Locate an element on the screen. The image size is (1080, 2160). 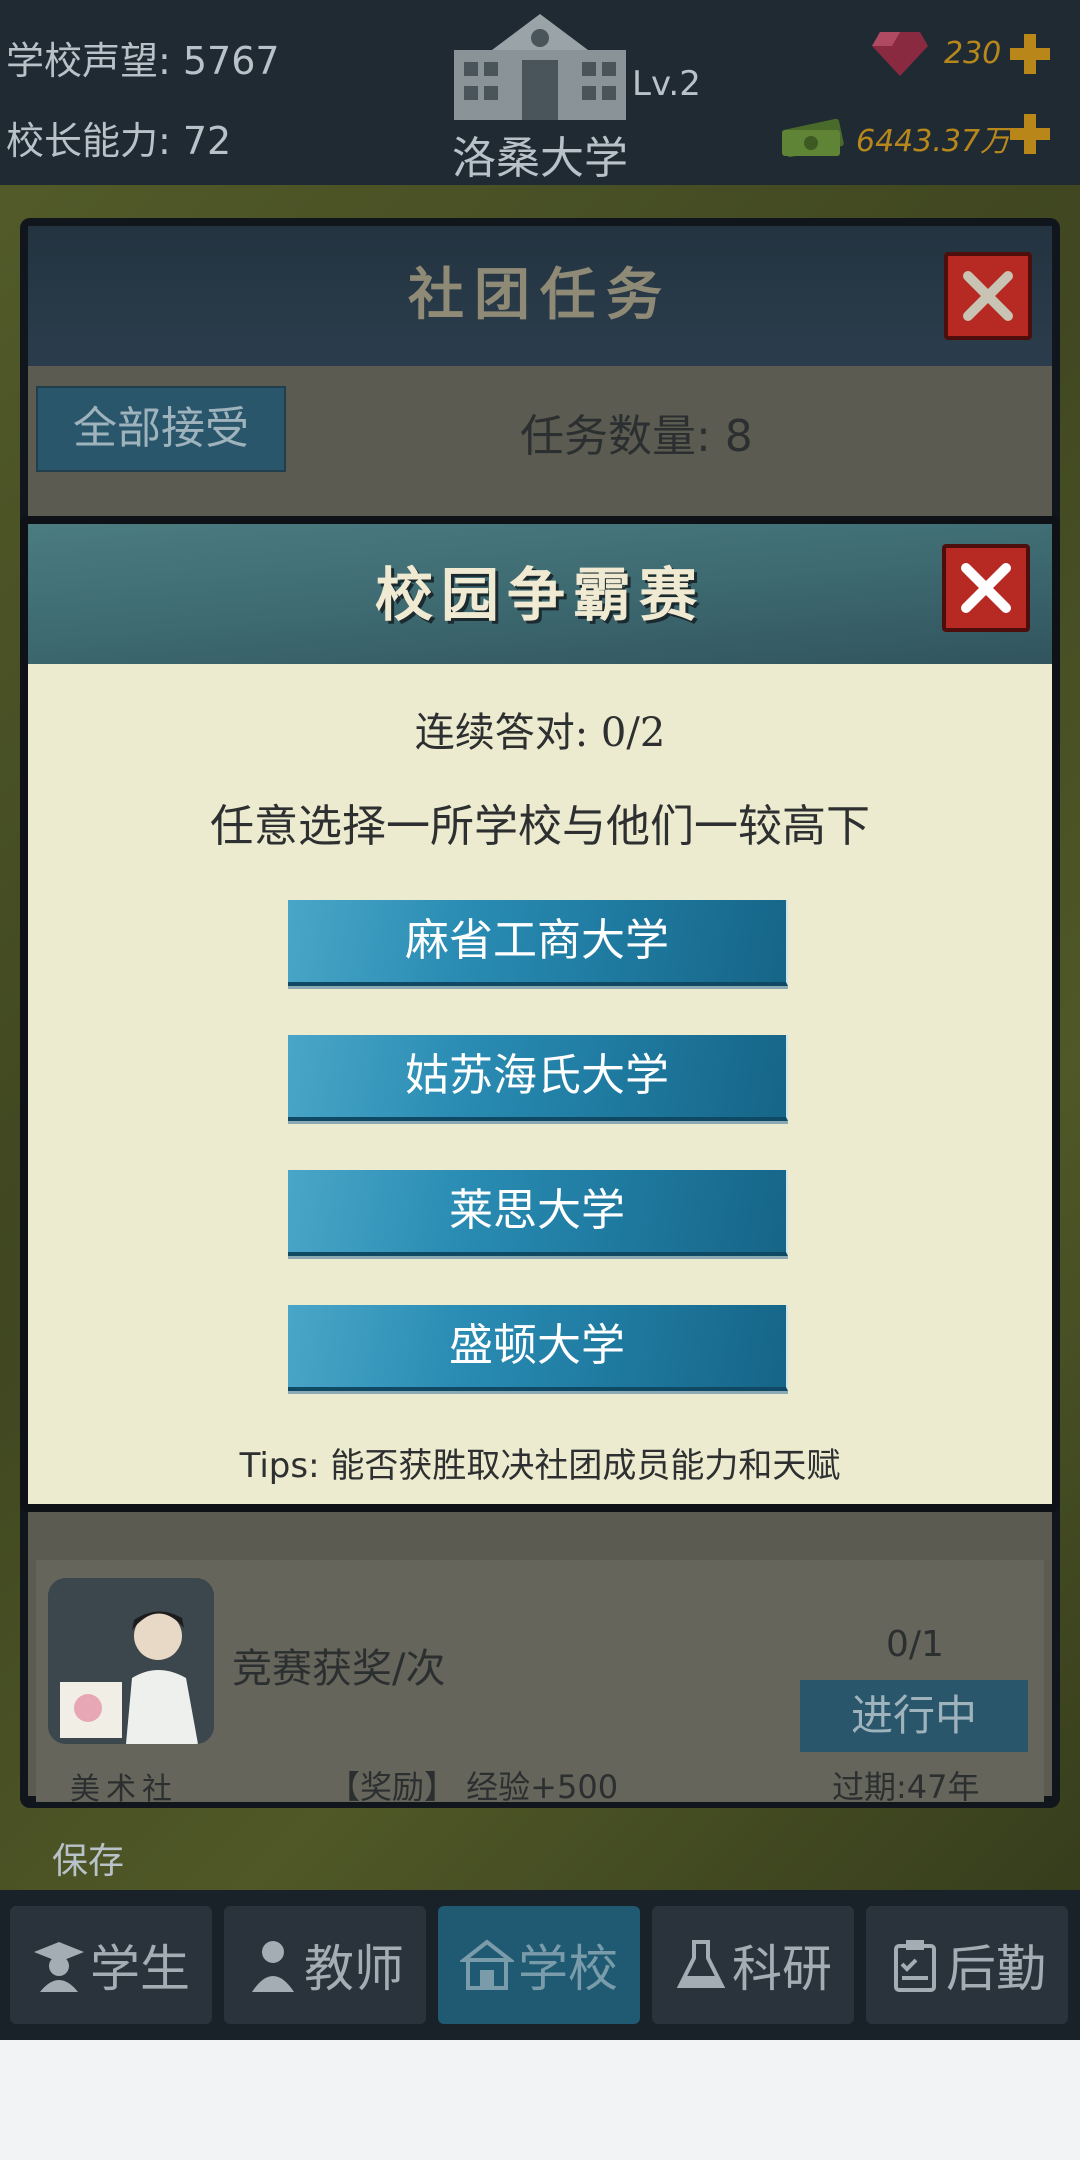
task-expire: 过期:47年 is located at coordinates (906, 1787).